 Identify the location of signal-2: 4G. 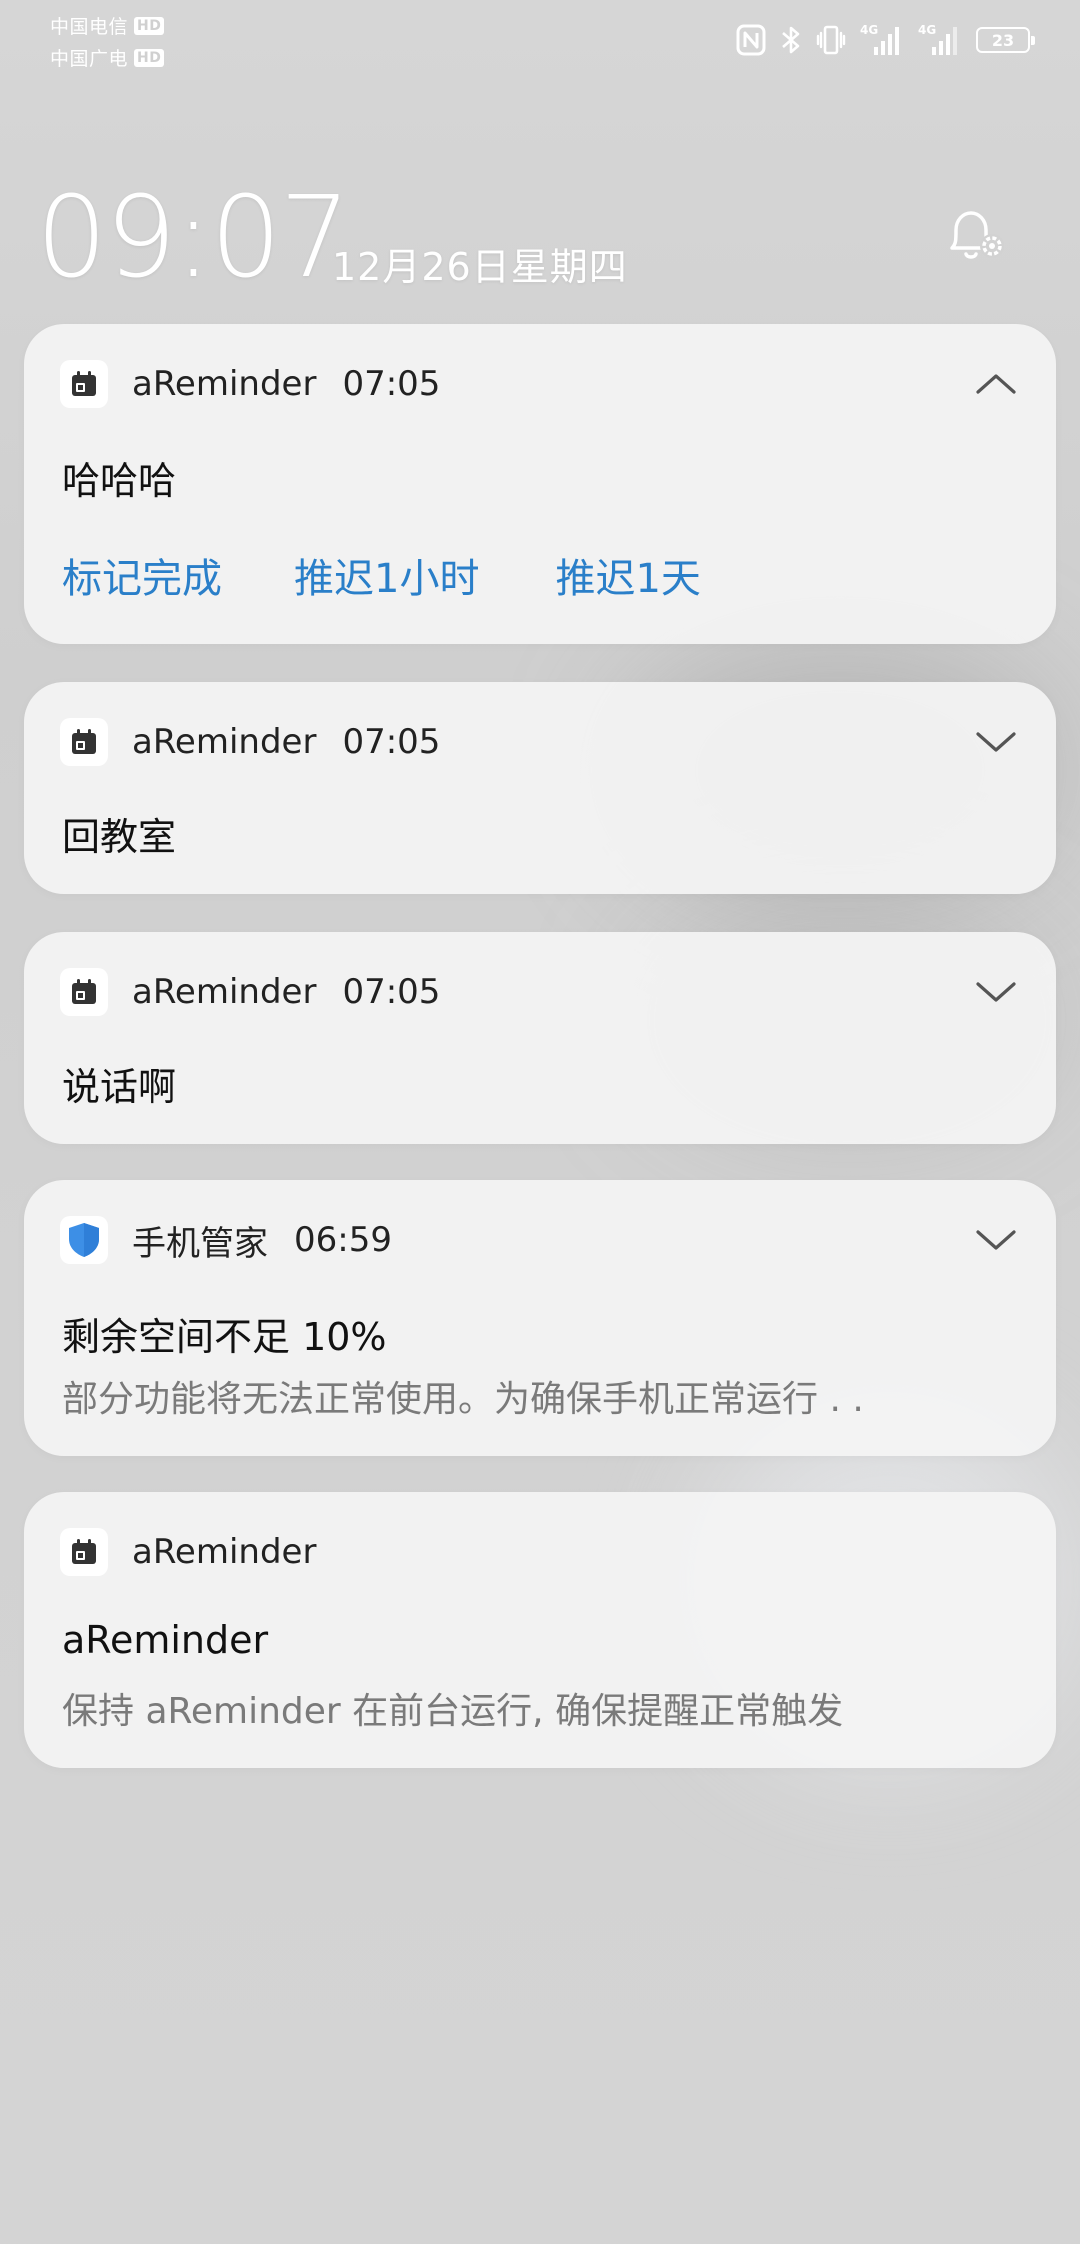
(940, 40).